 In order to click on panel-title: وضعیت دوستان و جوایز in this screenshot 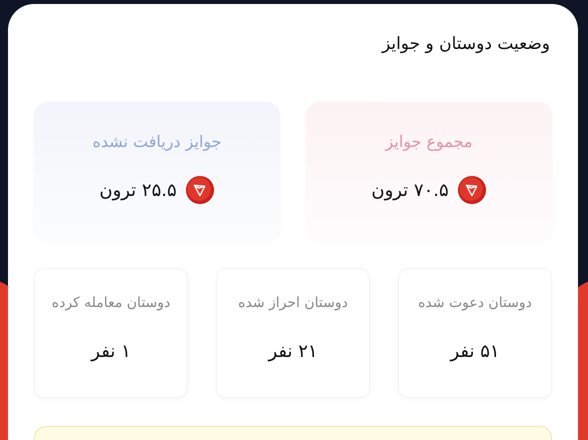, I will do `click(465, 45)`.